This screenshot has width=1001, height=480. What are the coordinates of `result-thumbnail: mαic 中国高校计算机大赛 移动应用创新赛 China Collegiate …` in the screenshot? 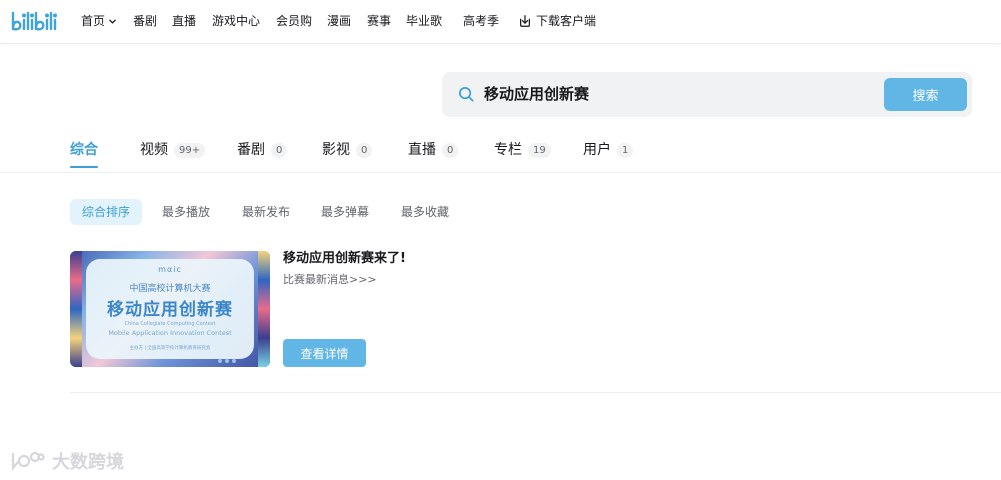 It's located at (170, 309).